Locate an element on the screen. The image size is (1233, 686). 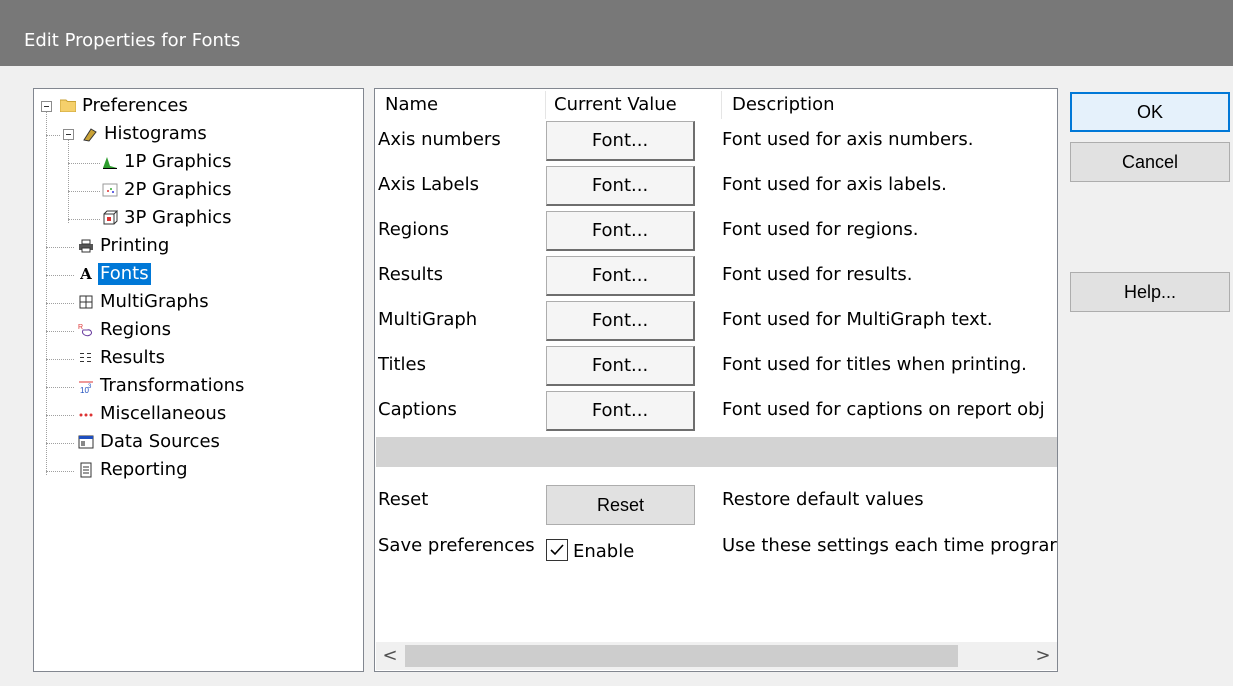
reporting-icon is located at coordinates (86, 470).